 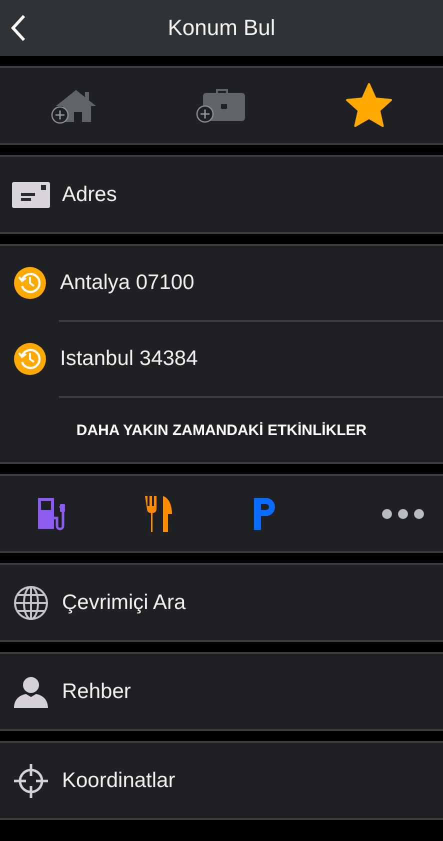 I want to click on recent-place: Antalya 07100, so click(x=127, y=283).